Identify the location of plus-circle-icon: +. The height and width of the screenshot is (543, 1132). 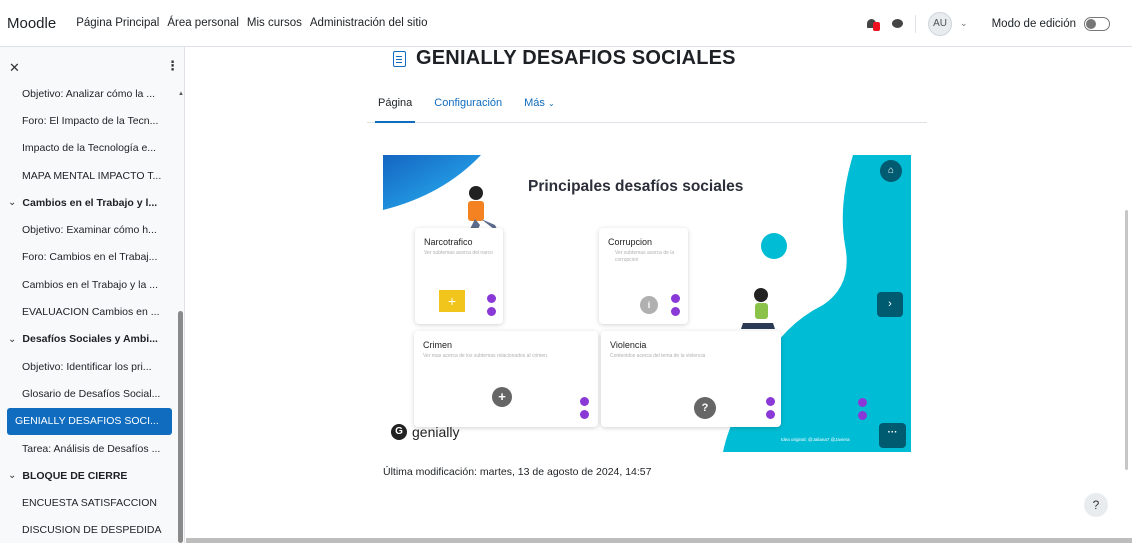
(502, 397).